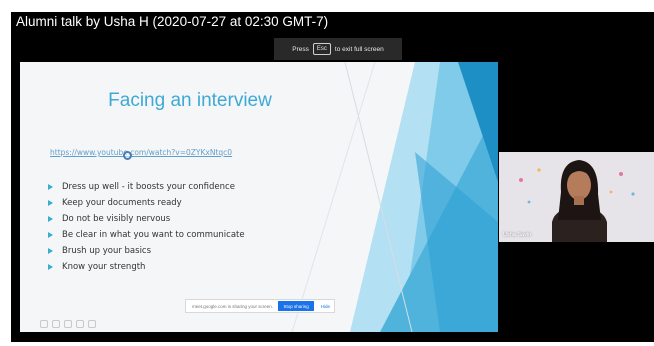 The height and width of the screenshot is (346, 654). What do you see at coordinates (321, 49) in the screenshot?
I see `esc-key: Esc` at bounding box center [321, 49].